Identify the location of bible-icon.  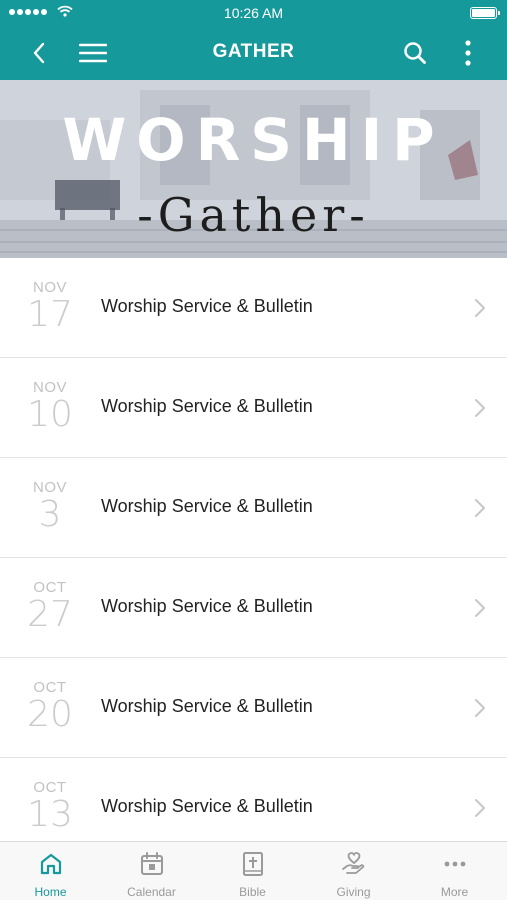
(253, 864).